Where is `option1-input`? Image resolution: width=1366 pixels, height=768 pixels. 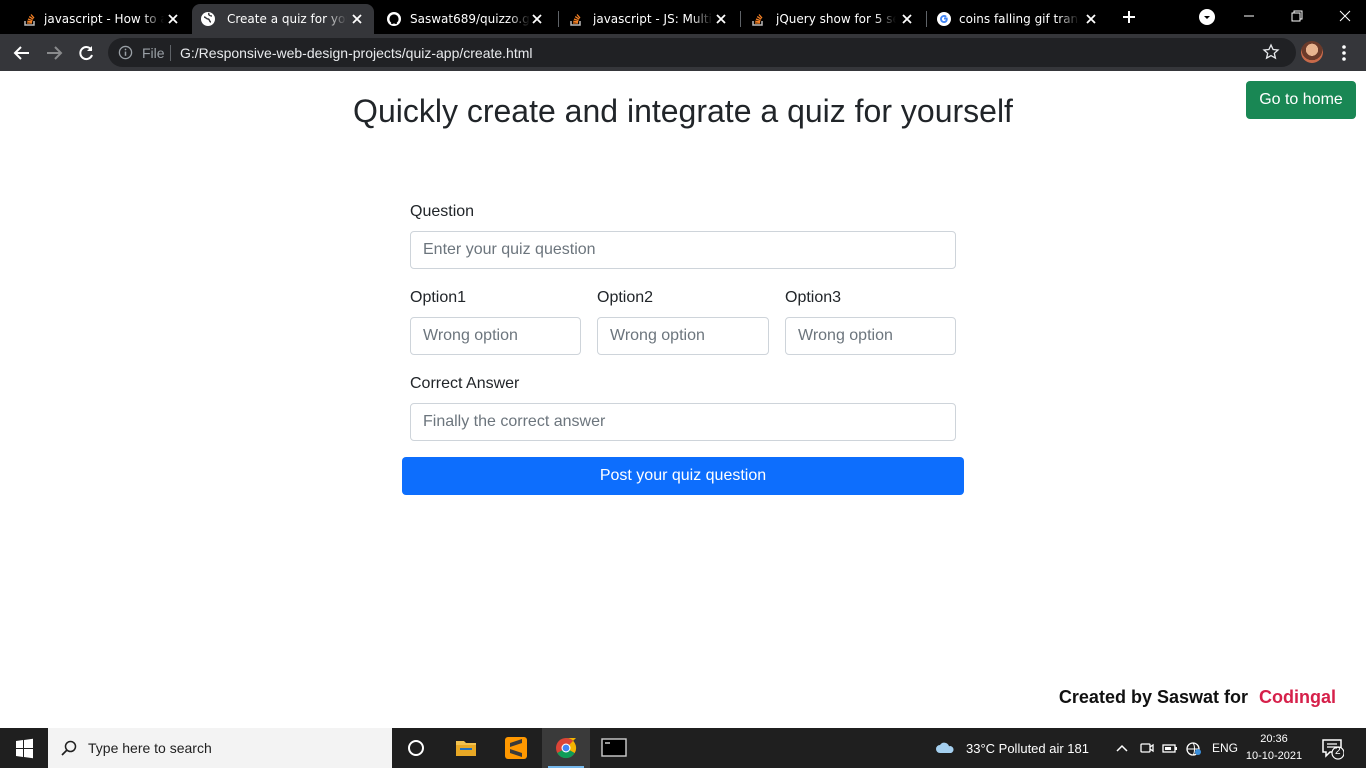 option1-input is located at coordinates (495, 336).